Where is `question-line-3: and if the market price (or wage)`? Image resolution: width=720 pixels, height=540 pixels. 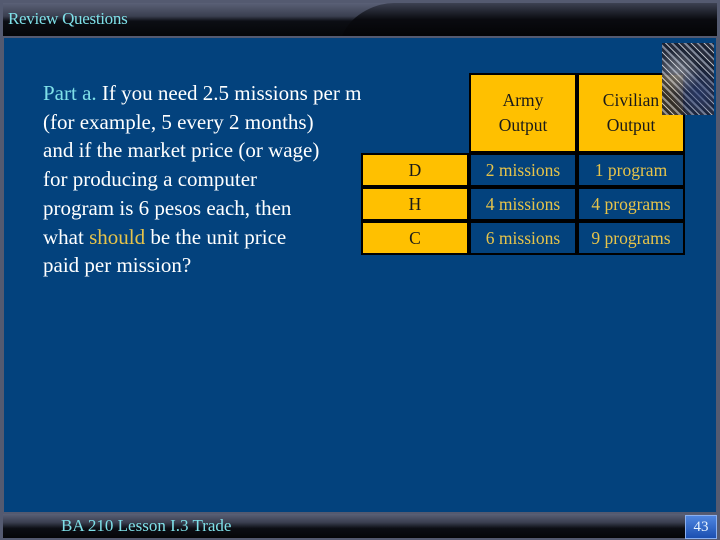
question-line-3: and if the market price (or wage) is located at coordinates (181, 150).